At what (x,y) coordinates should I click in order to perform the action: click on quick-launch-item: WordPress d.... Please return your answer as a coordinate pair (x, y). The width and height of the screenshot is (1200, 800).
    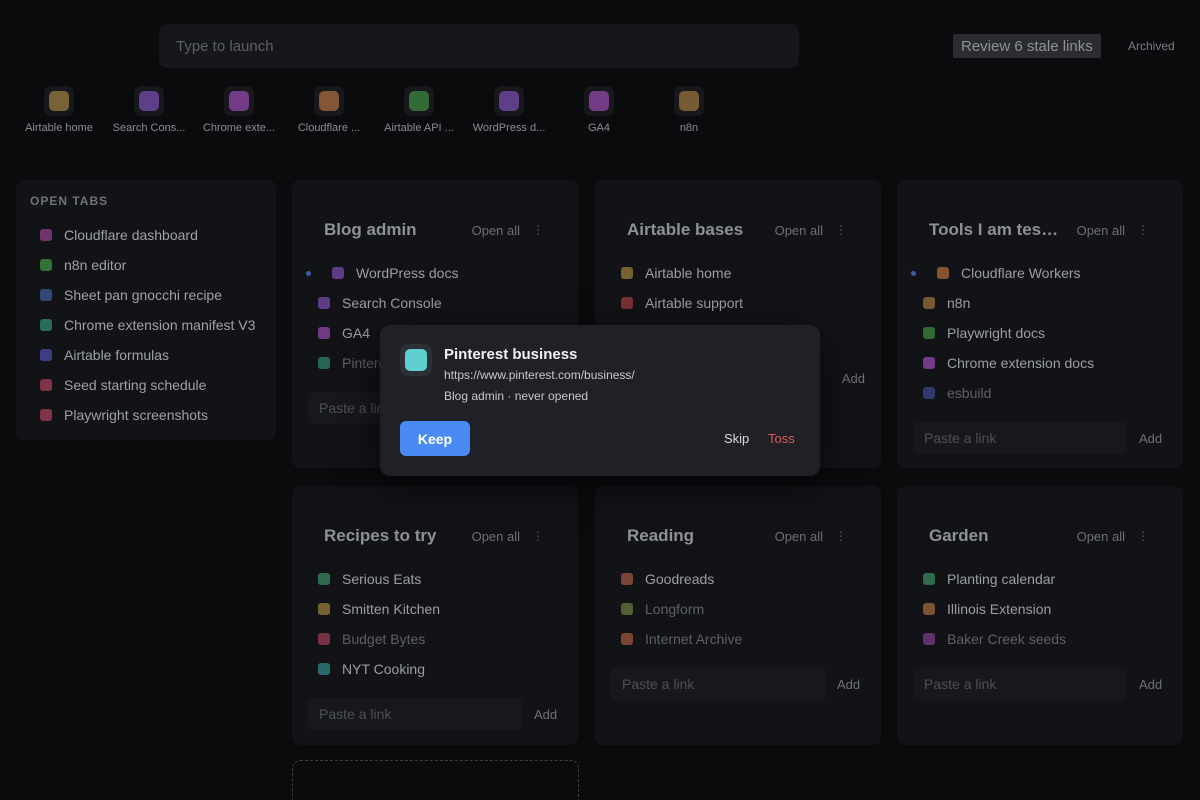
    Looking at the image, I should click on (509, 110).